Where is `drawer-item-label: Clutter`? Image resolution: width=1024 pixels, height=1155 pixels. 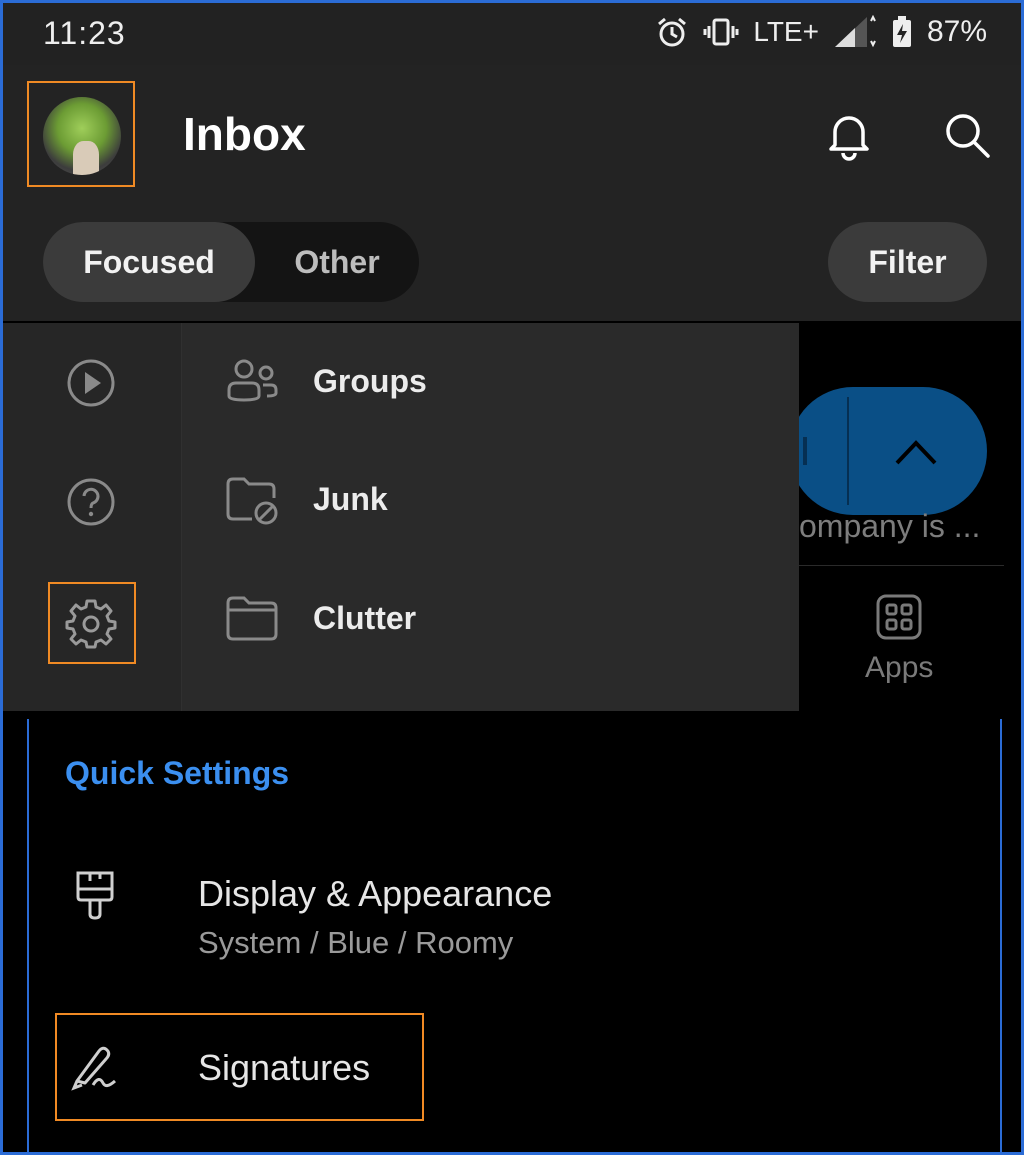 drawer-item-label: Clutter is located at coordinates (365, 617).